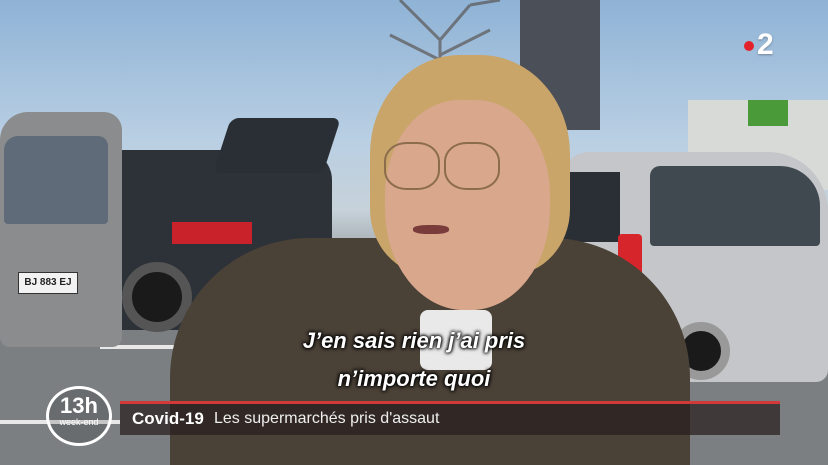 The height and width of the screenshot is (465, 828). I want to click on interviewee-face, so click(467, 205).